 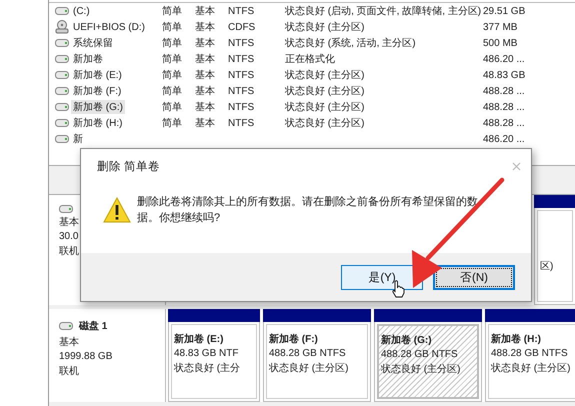 I want to click on partition-box: 新加卷 (E:) 48.83 GB NTF 状态良好 (主分, so click(x=214, y=361).